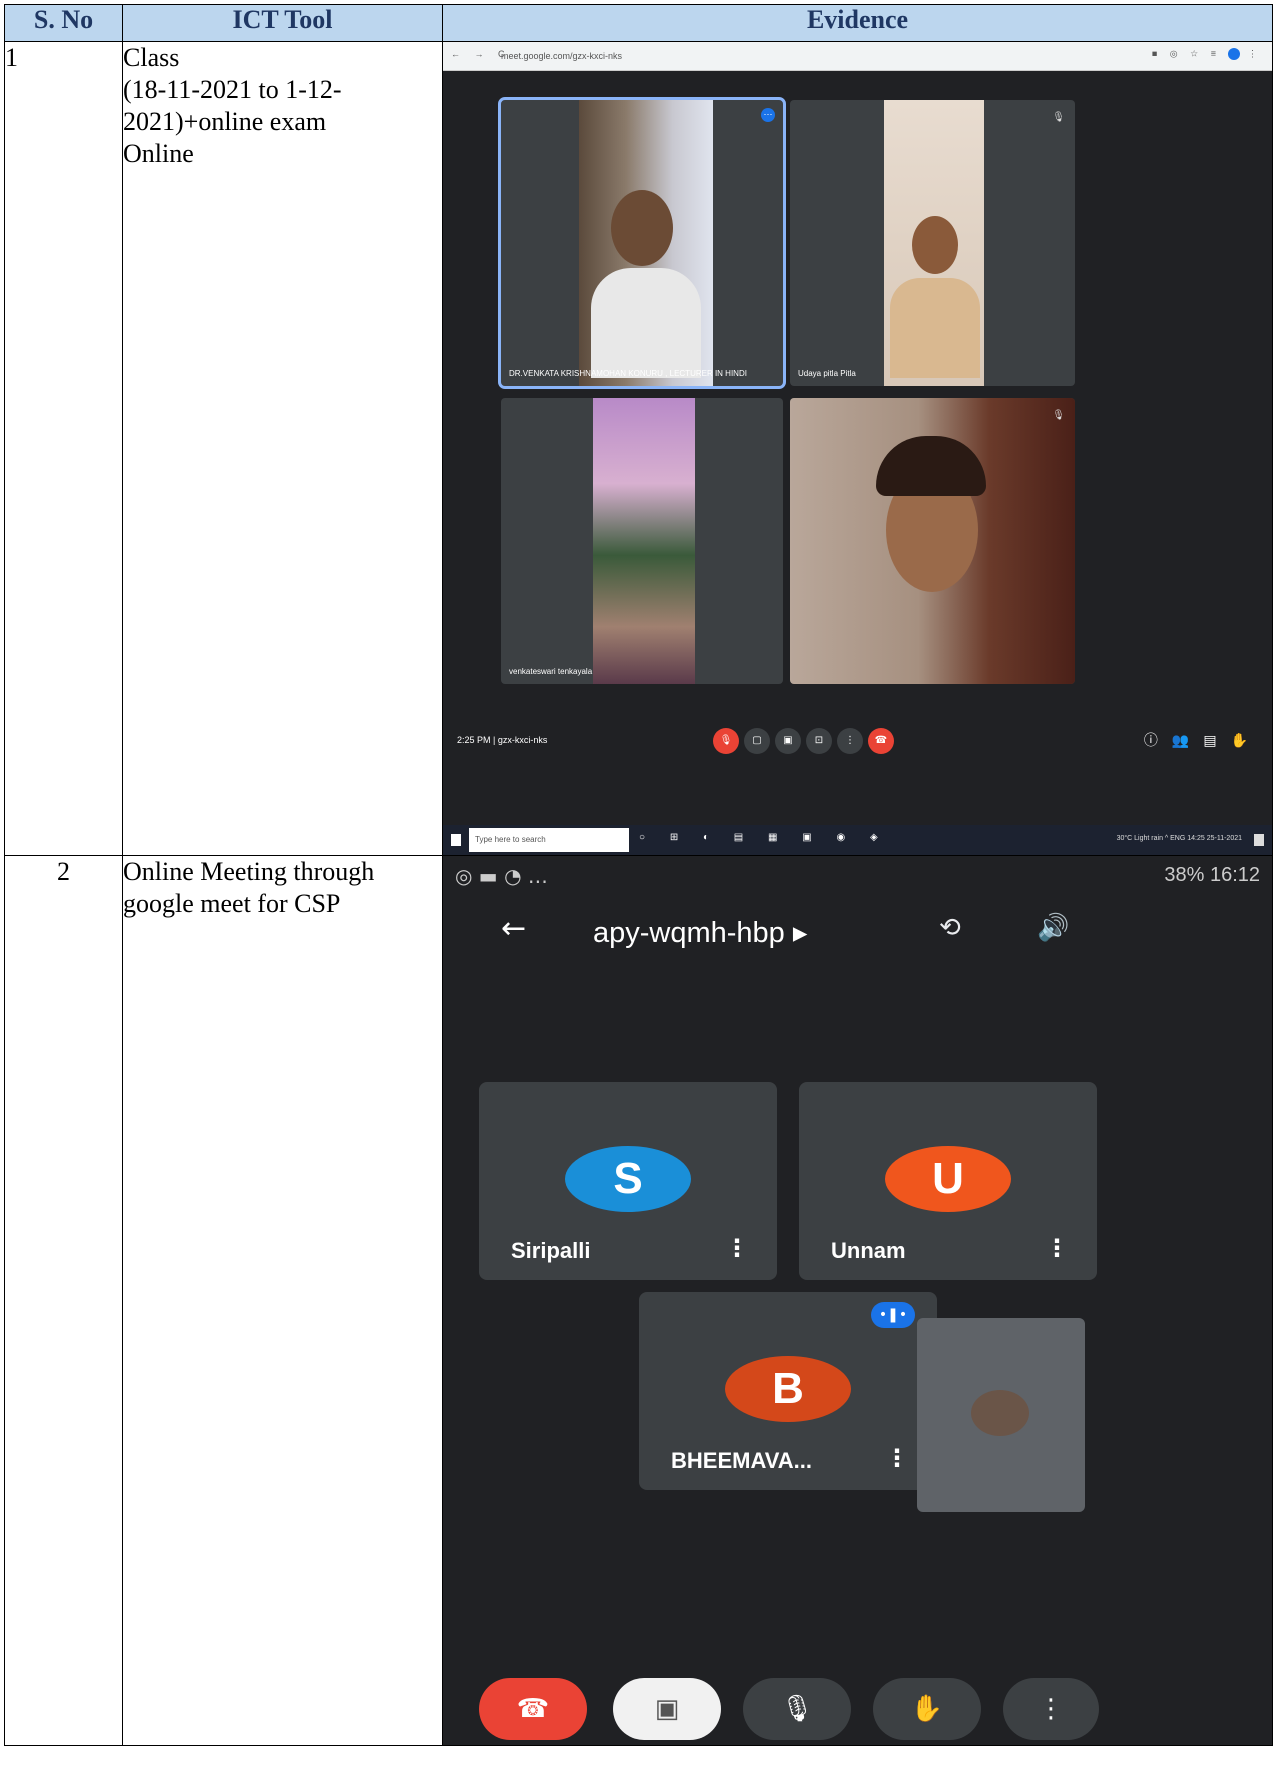 The height and width of the screenshot is (1782, 1278). I want to click on participant-tile: •❚• B BHEEMAVA... ⋮, so click(788, 1391).